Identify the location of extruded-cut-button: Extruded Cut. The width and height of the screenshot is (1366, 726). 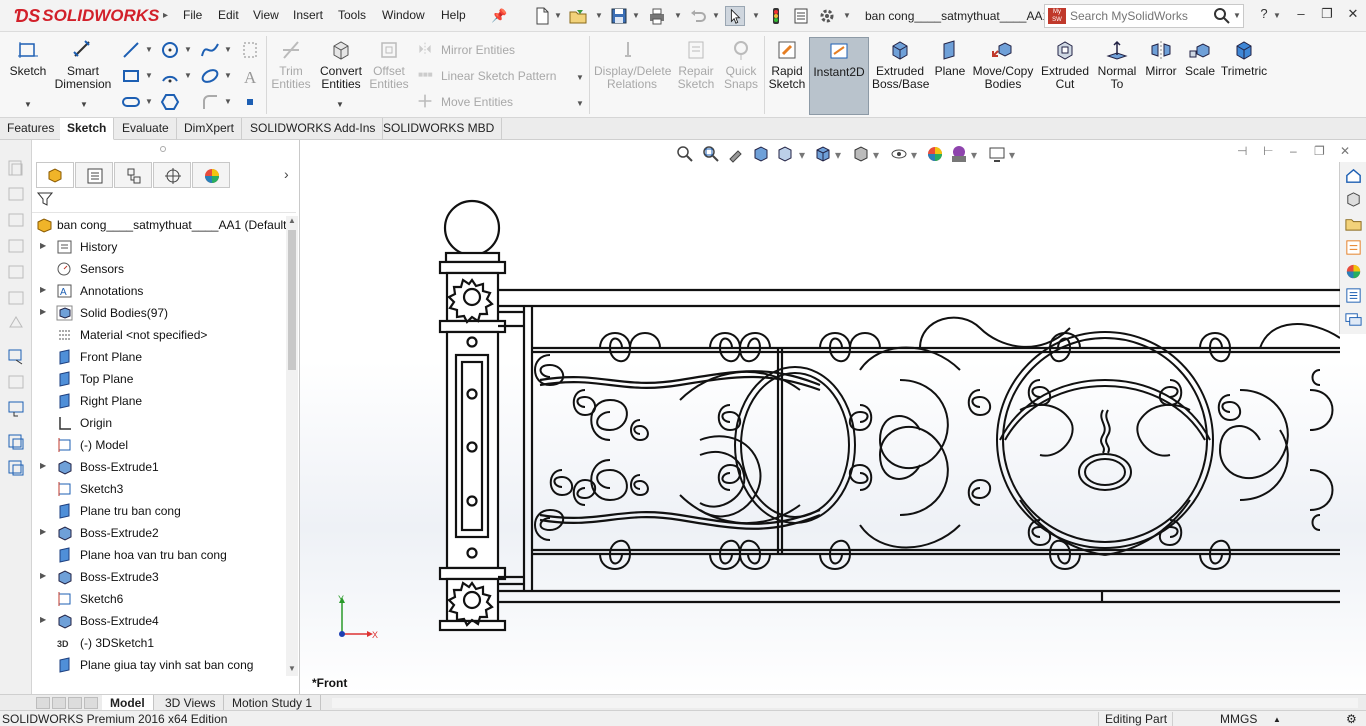
(1065, 64).